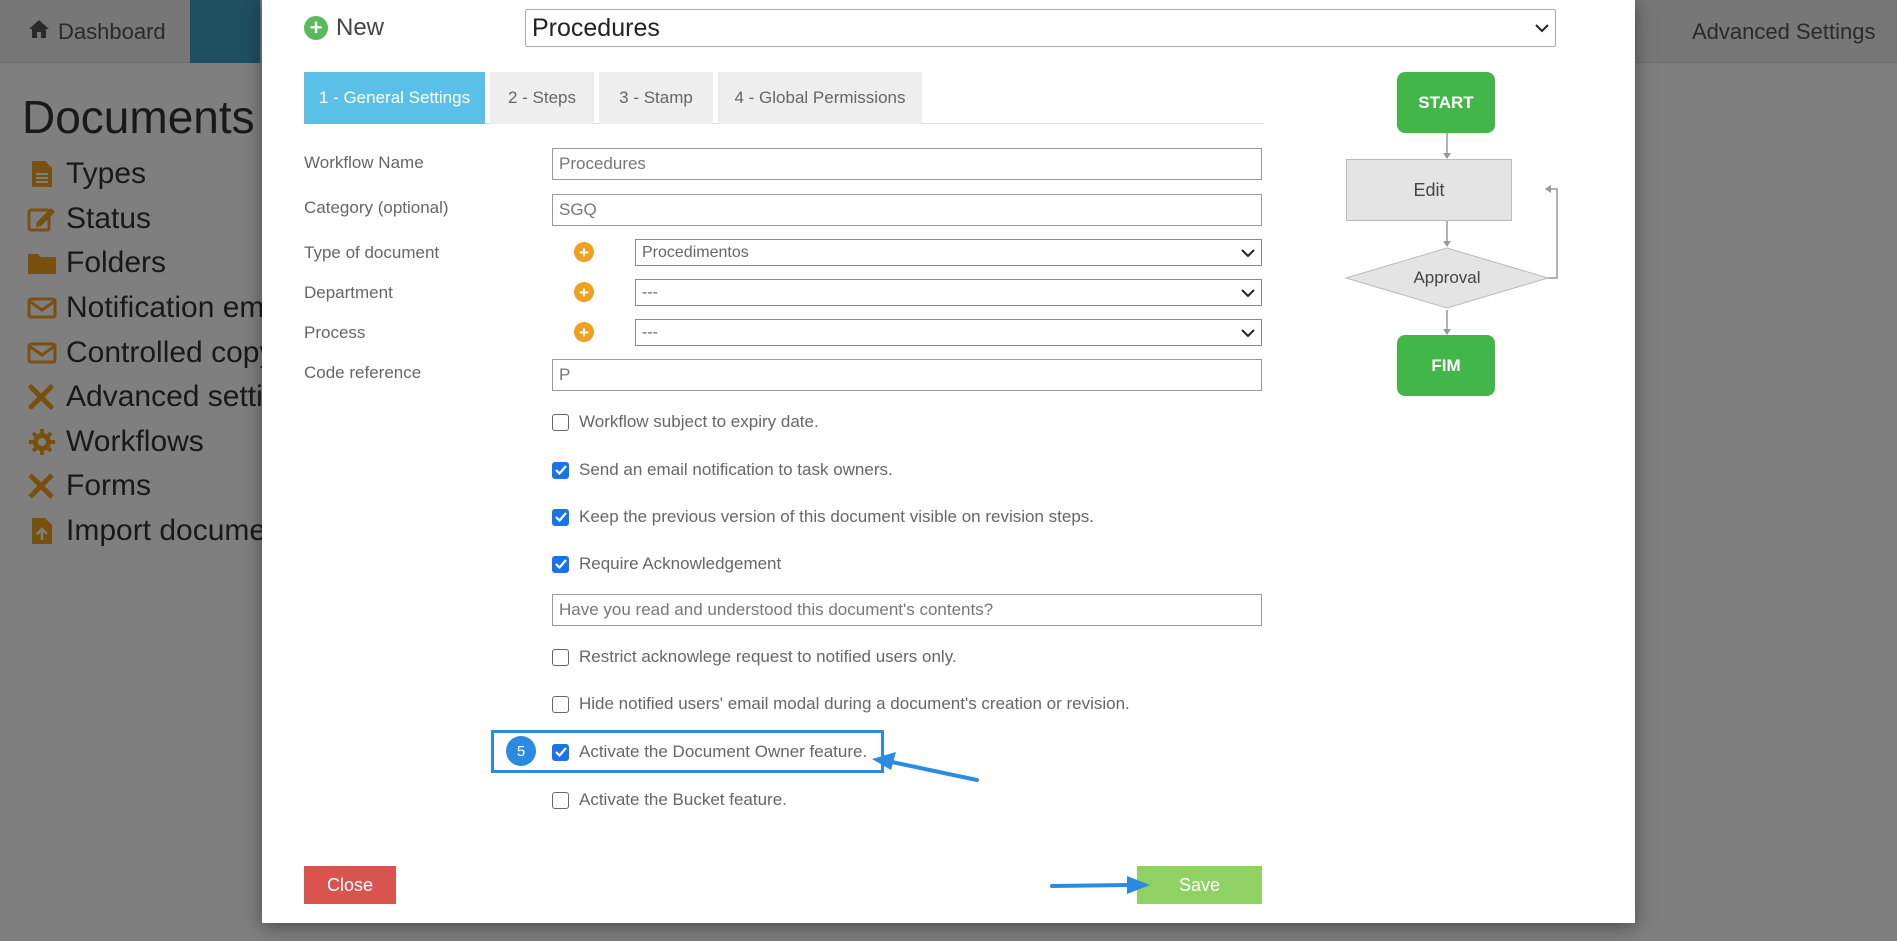 Image resolution: width=1897 pixels, height=941 pixels. Describe the element at coordinates (521, 751) in the screenshot. I see `annotation-step-badge: 5` at that location.